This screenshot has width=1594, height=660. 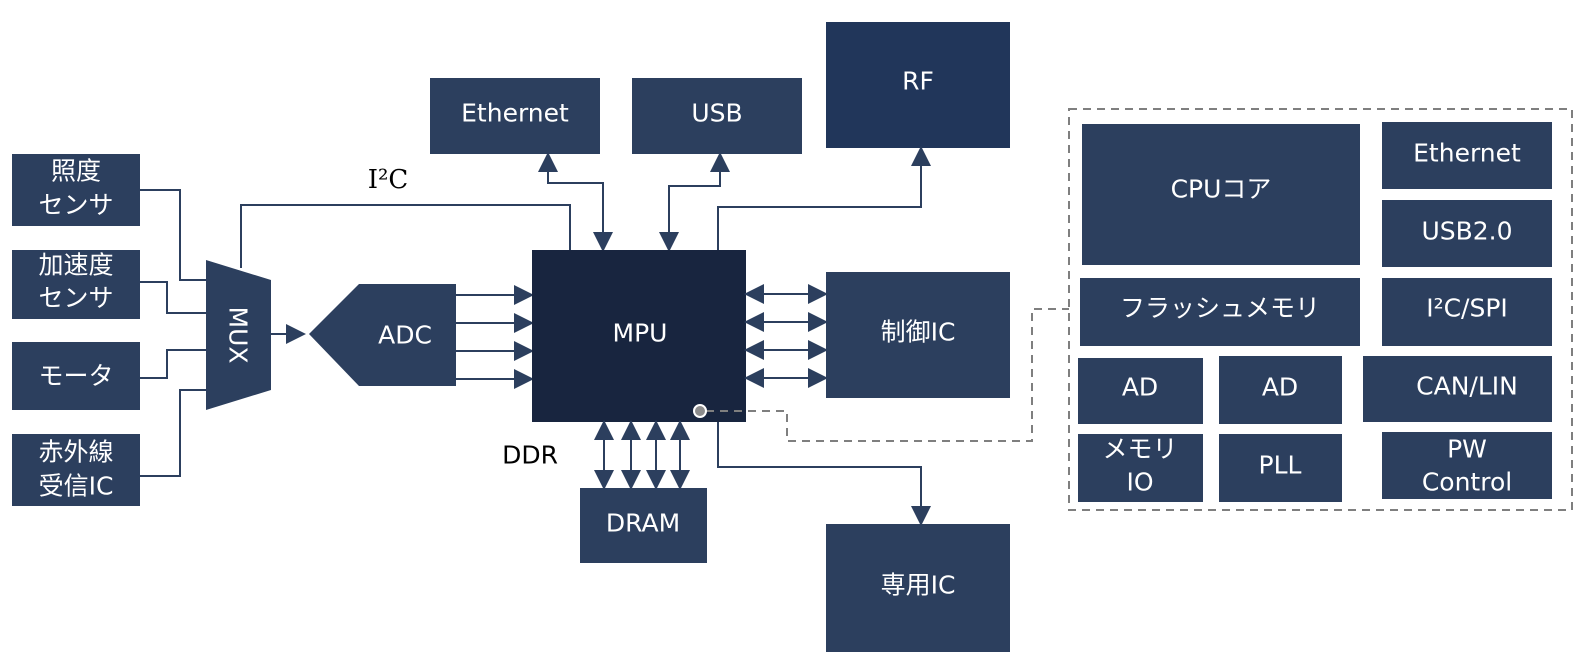 I want to click on rf-block: RF, so click(x=918, y=85).